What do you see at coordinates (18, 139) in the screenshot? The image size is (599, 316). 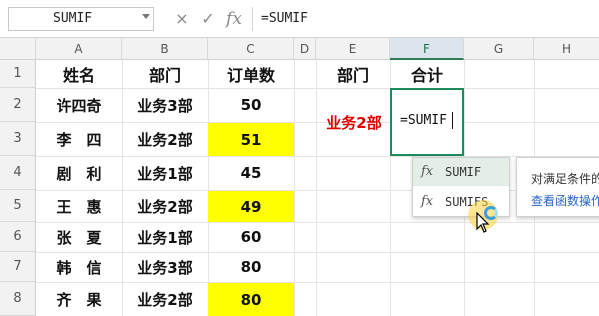 I see `row-header-3: 3` at bounding box center [18, 139].